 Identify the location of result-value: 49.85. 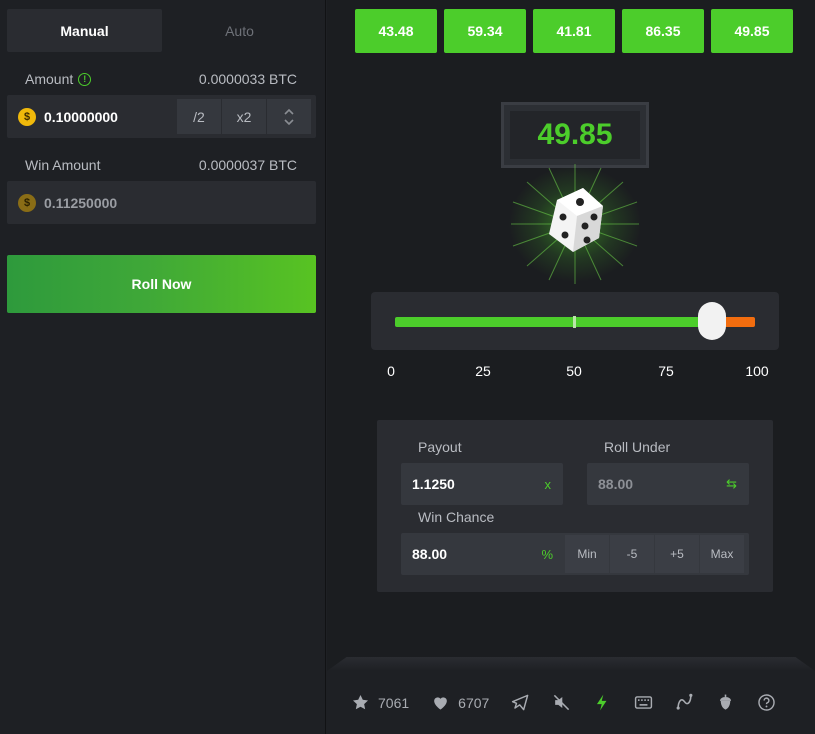
(575, 135).